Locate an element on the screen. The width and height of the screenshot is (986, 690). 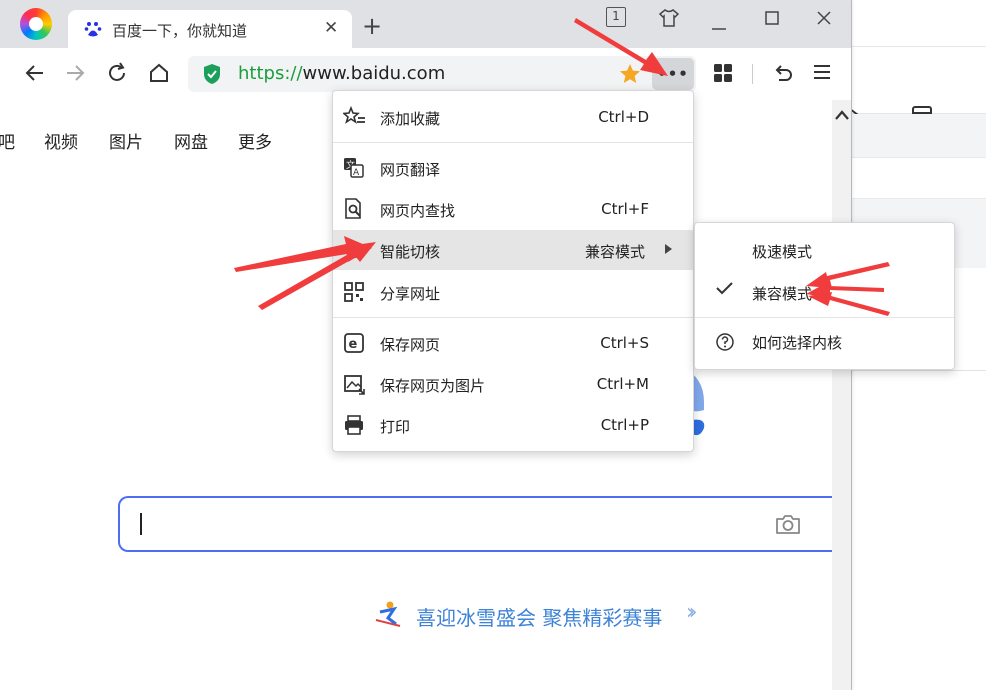
menu-item-label: 保存网页为图片 is located at coordinates (433, 386).